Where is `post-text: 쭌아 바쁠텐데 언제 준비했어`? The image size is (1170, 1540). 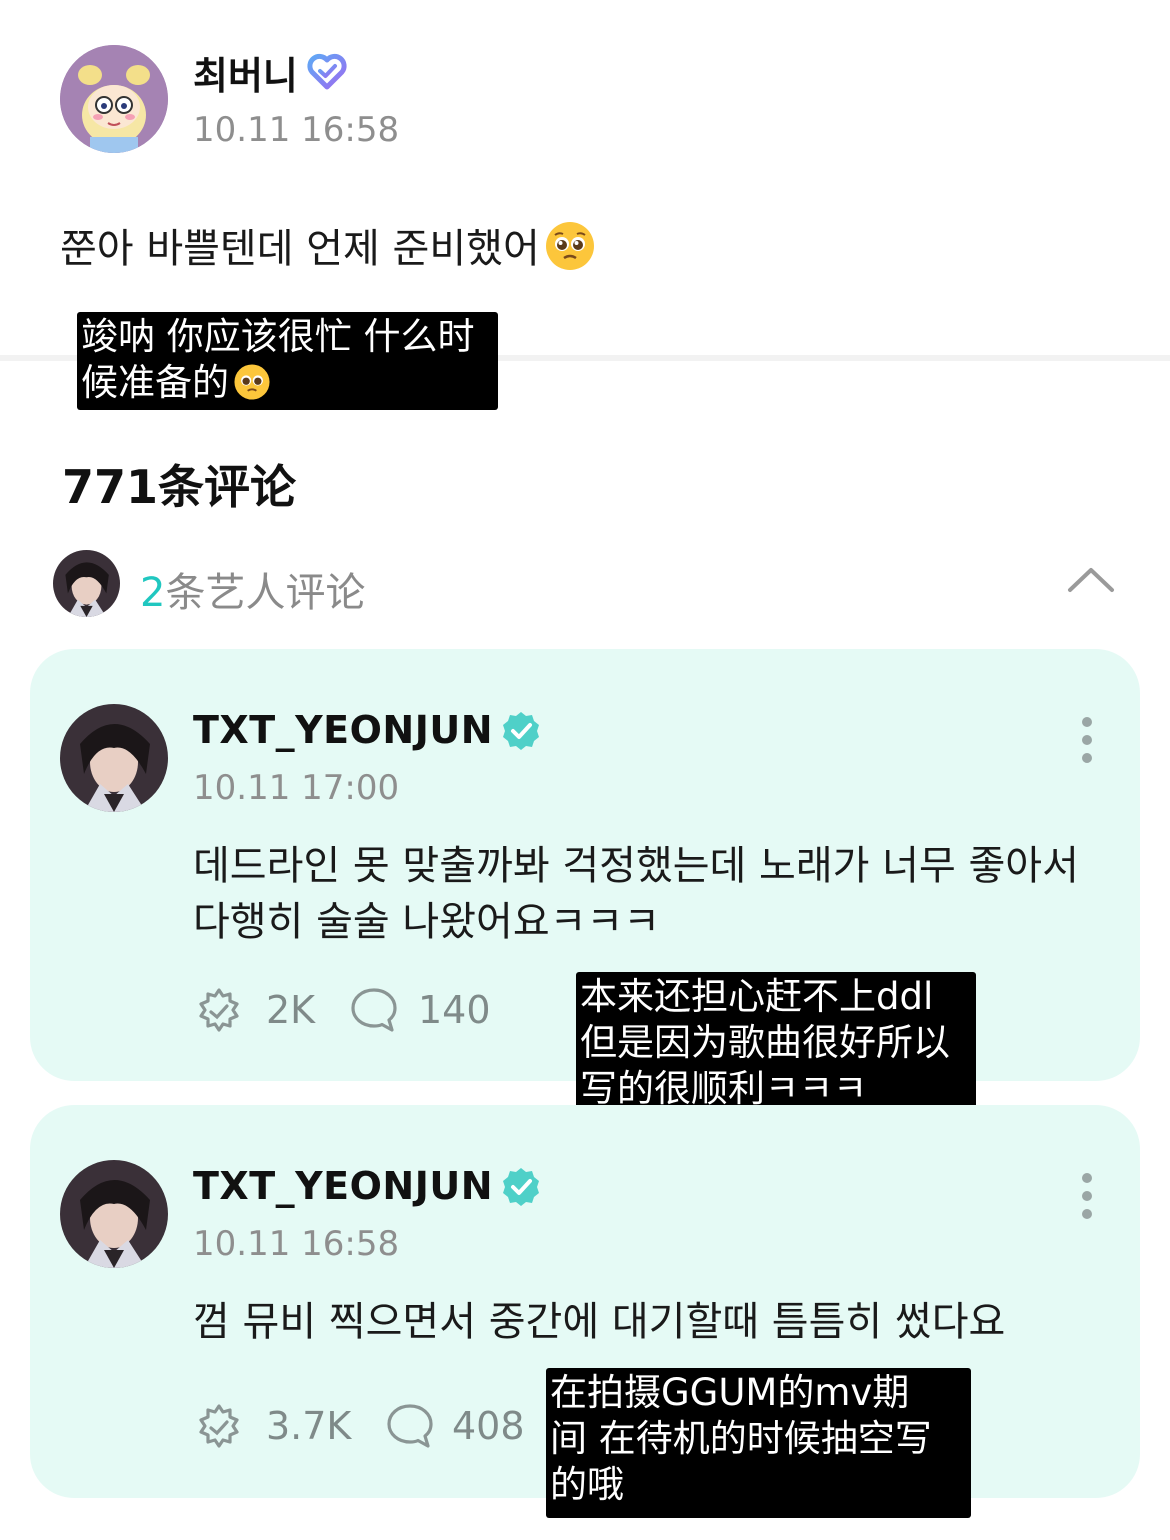
post-text: 쭌아 바쁠텐데 언제 준비했어 is located at coordinates (328, 245).